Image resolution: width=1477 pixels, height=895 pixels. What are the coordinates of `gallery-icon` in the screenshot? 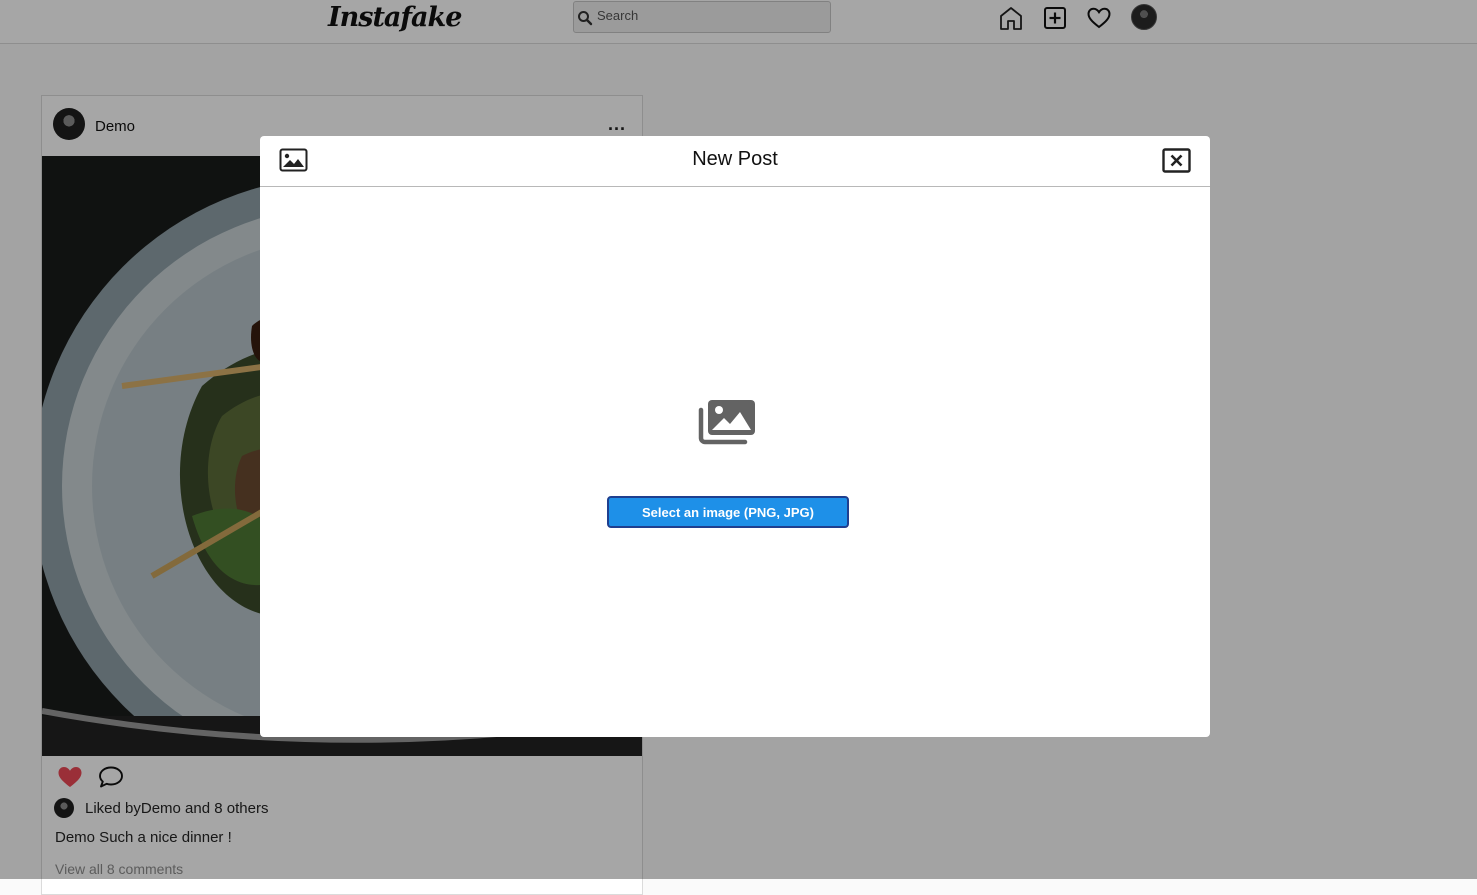 It's located at (726, 422).